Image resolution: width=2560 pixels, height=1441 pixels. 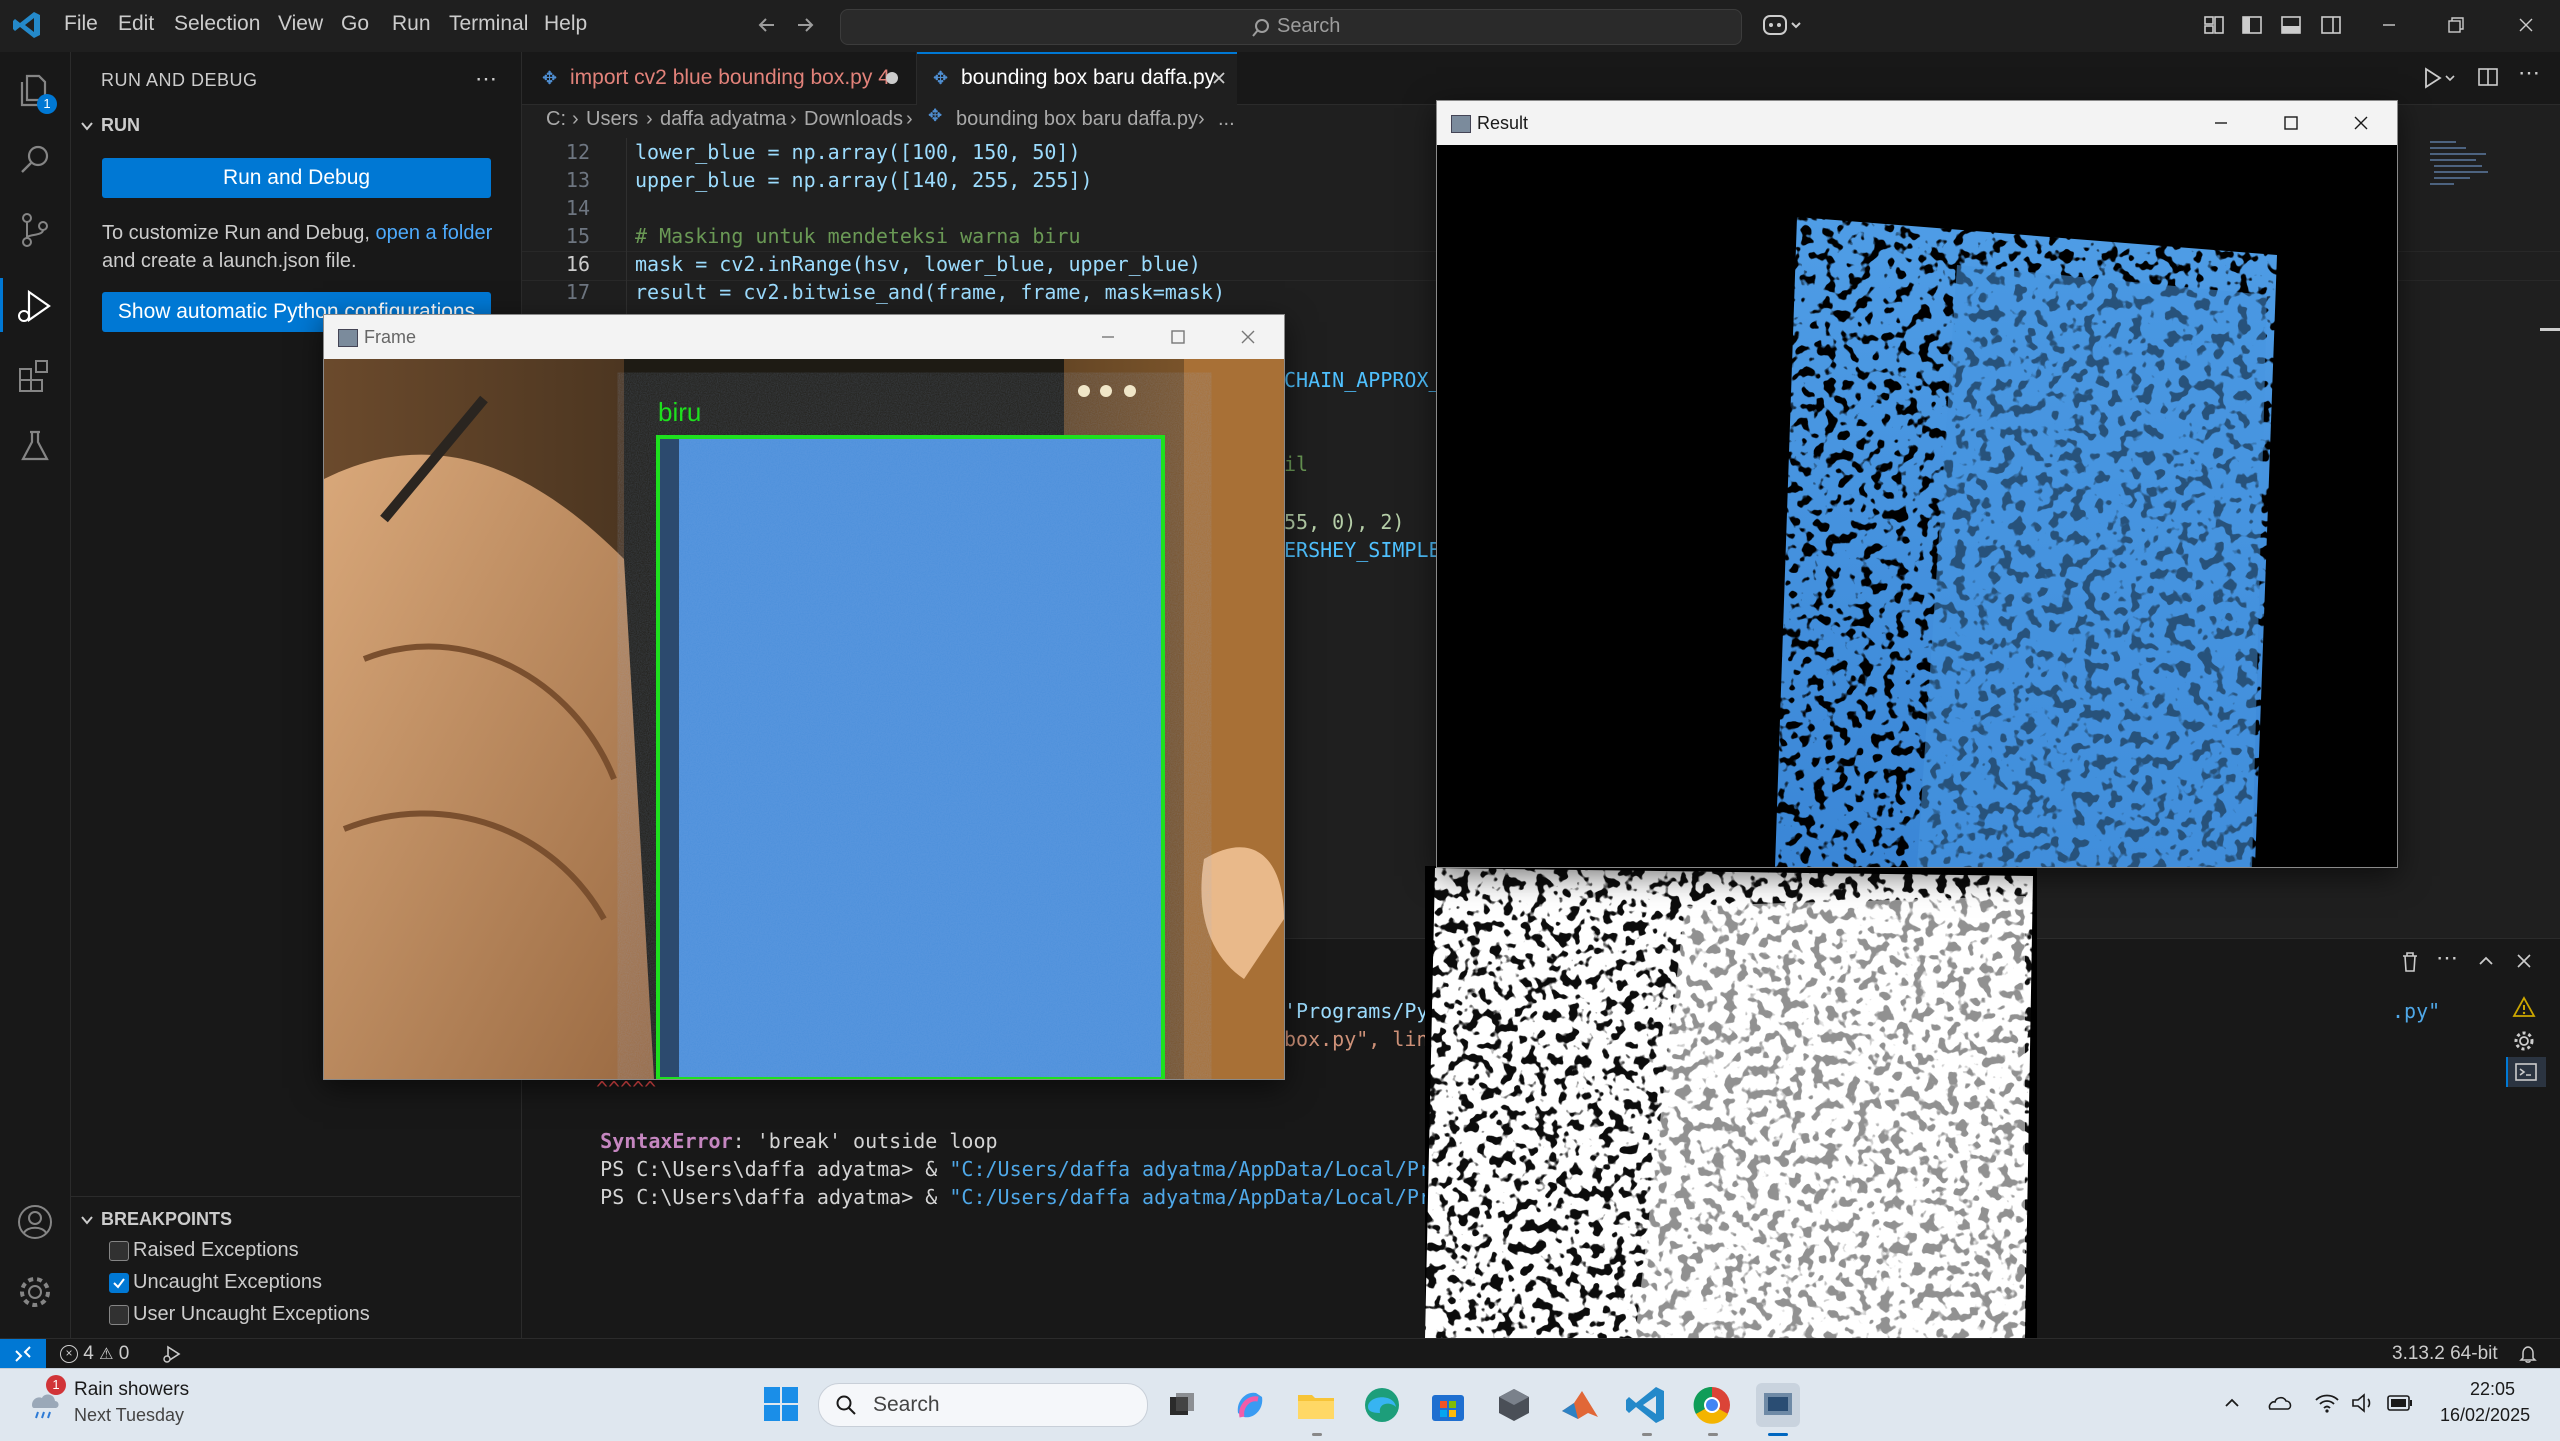 What do you see at coordinates (348, 338) in the screenshot?
I see `app-icon` at bounding box center [348, 338].